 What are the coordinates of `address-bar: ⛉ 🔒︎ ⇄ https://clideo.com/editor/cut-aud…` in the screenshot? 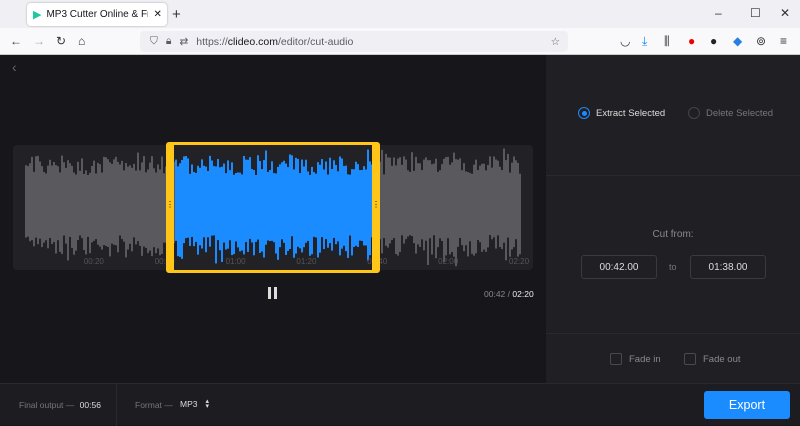 It's located at (354, 41).